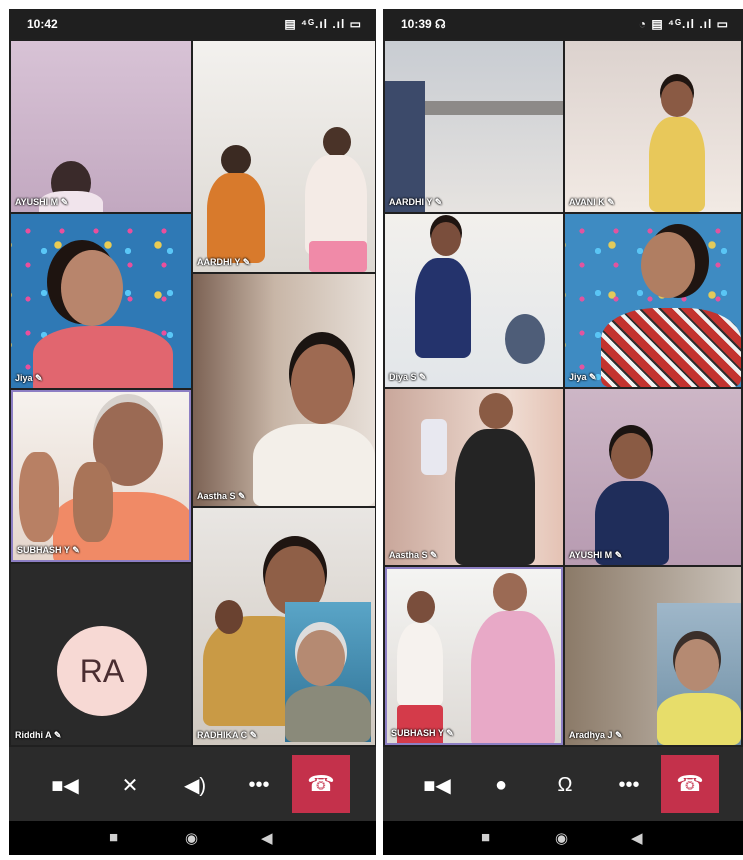  Describe the element at coordinates (192, 24) in the screenshot. I see `status-bar: 10:42 ▤ ⁴ᴳ.ıl .ıl ▭` at that location.